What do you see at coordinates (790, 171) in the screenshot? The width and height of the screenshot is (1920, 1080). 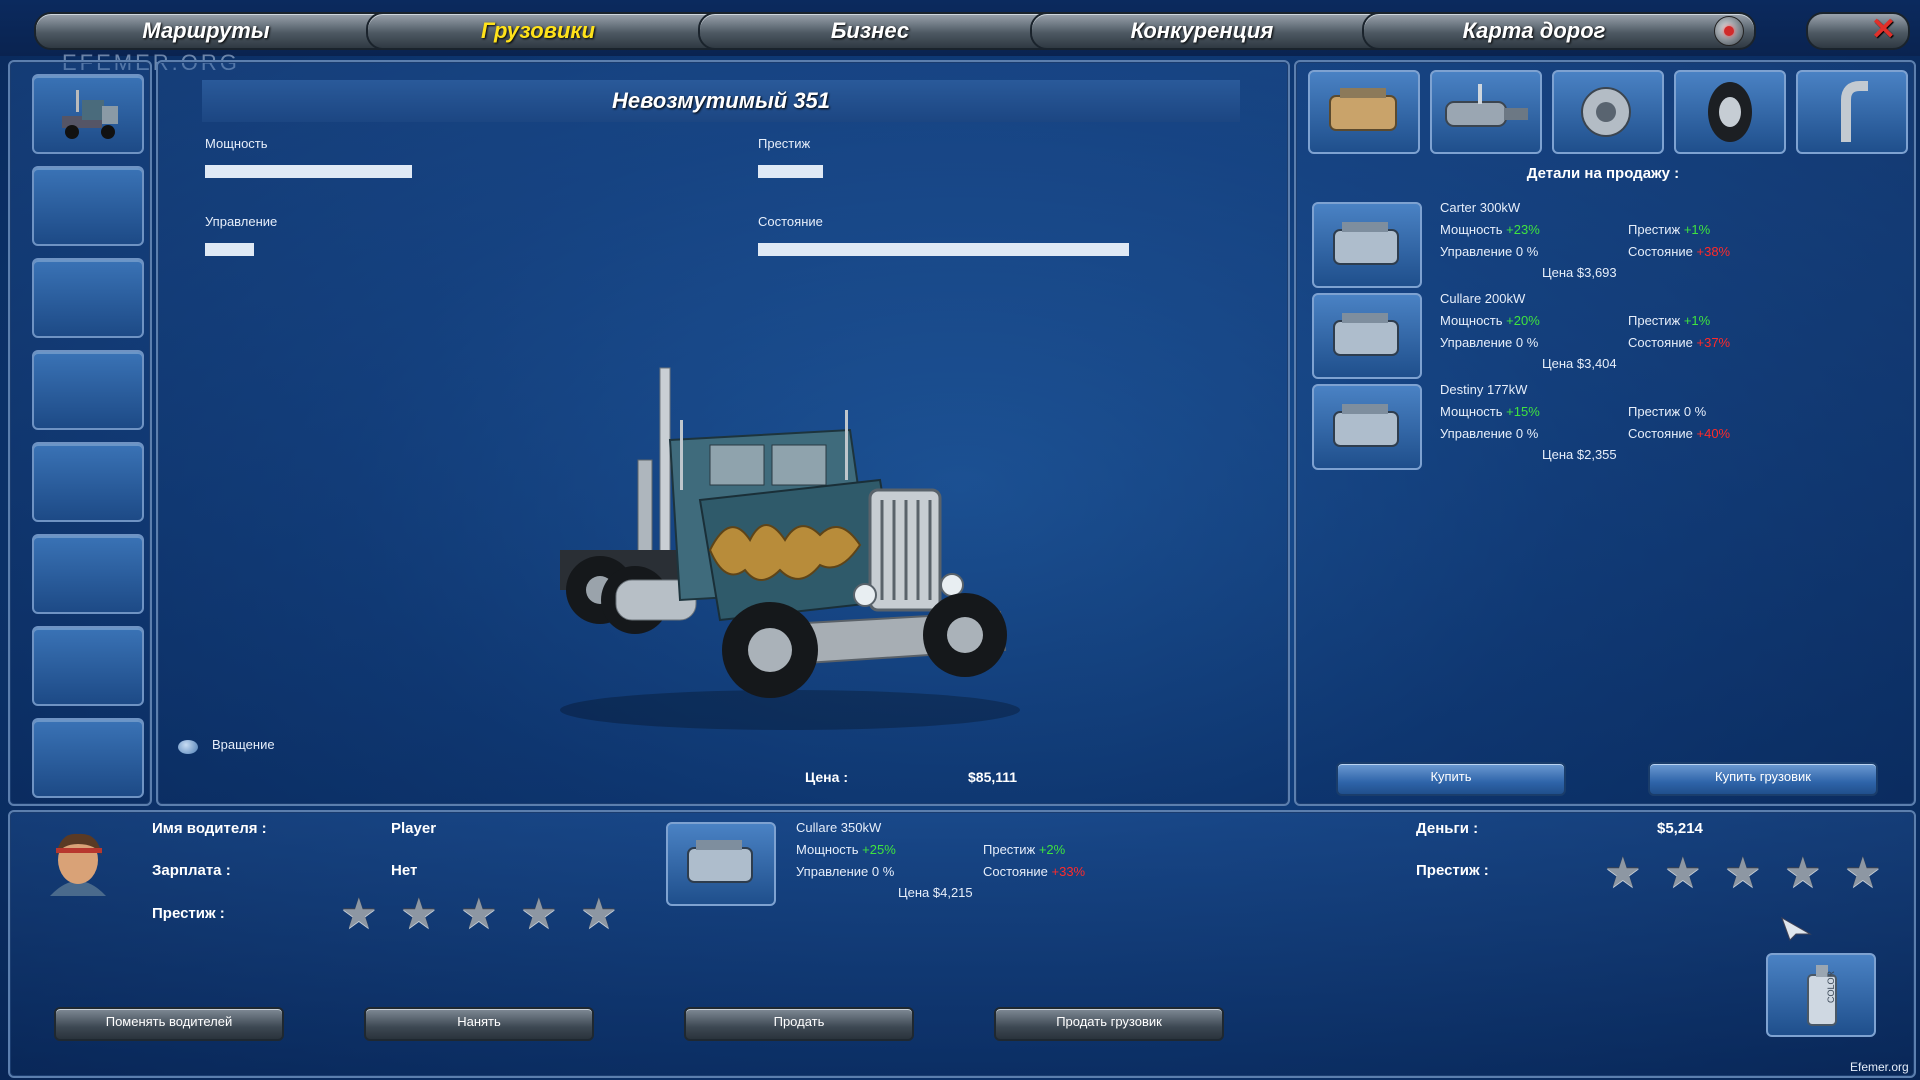 I see `stat-bar-prestige` at bounding box center [790, 171].